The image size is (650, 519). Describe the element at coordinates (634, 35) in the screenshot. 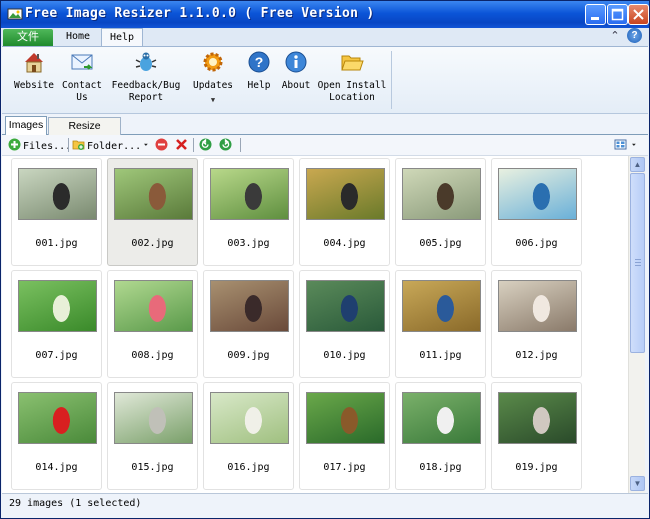

I see `ribbon-help-icon: ?` at that location.